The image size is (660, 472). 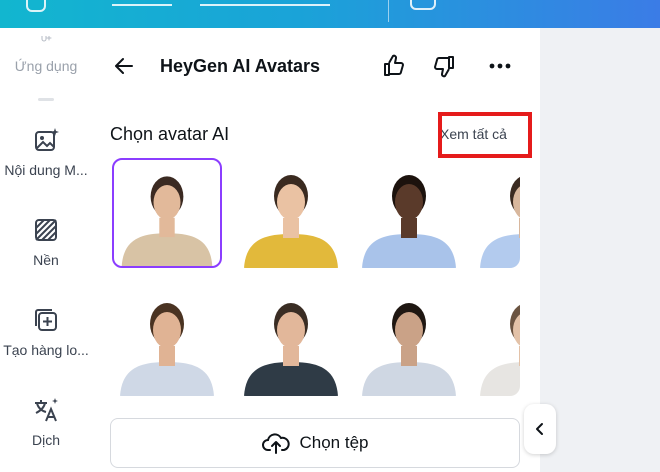 What do you see at coordinates (36, 6) in the screenshot?
I see `home-icon` at bounding box center [36, 6].